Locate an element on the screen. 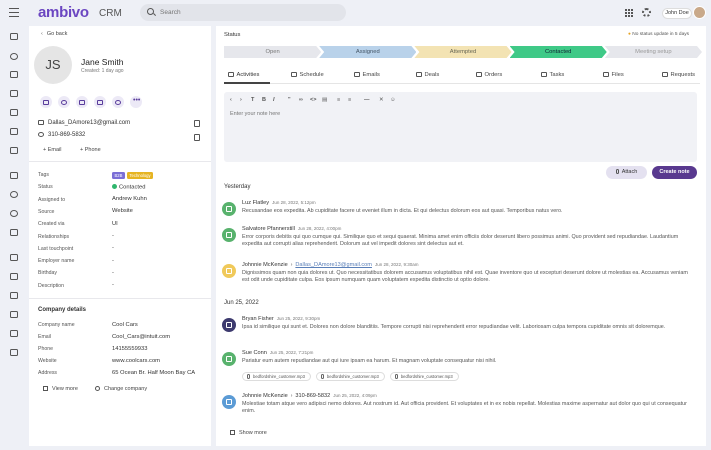  tab-tasks: Tasks is located at coordinates (552, 75).